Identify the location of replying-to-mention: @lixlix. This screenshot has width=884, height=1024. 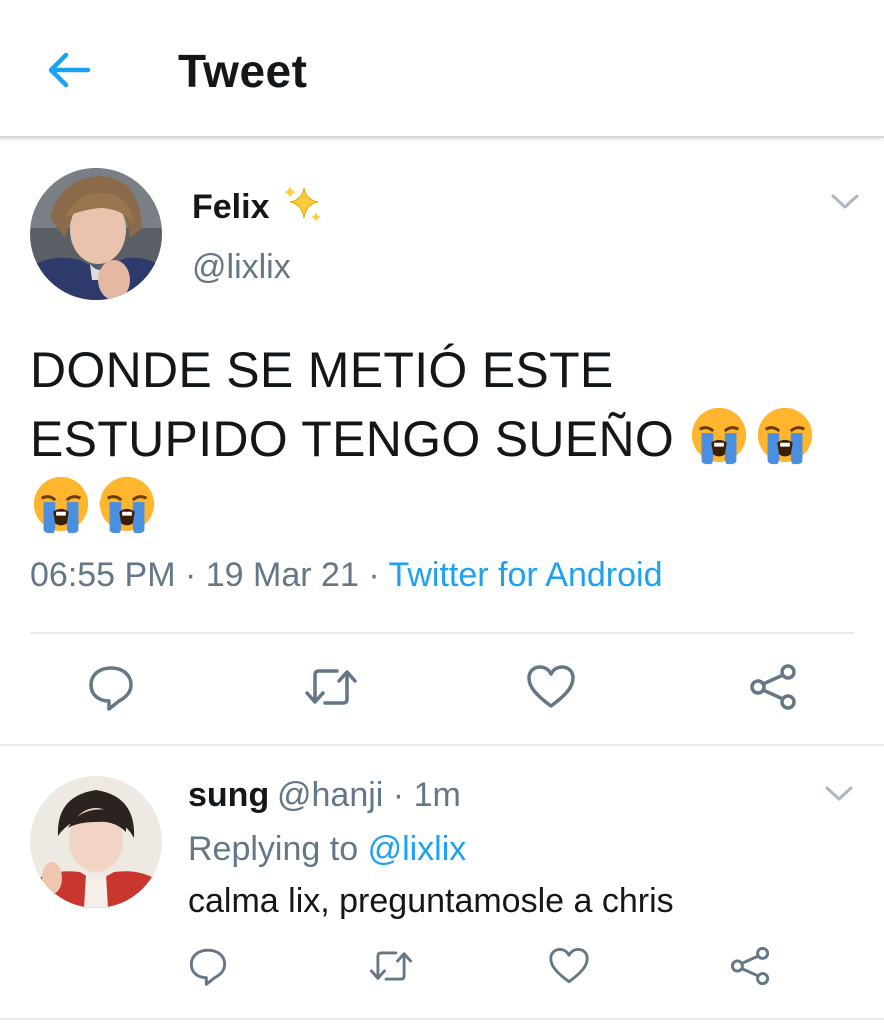
(417, 849).